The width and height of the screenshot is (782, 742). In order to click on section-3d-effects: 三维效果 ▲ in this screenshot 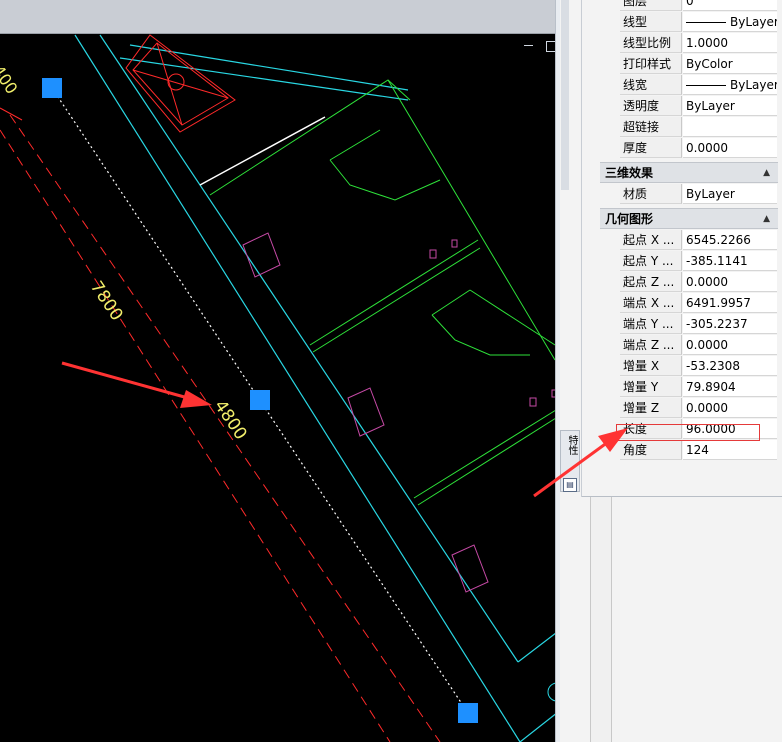, I will do `click(689, 172)`.